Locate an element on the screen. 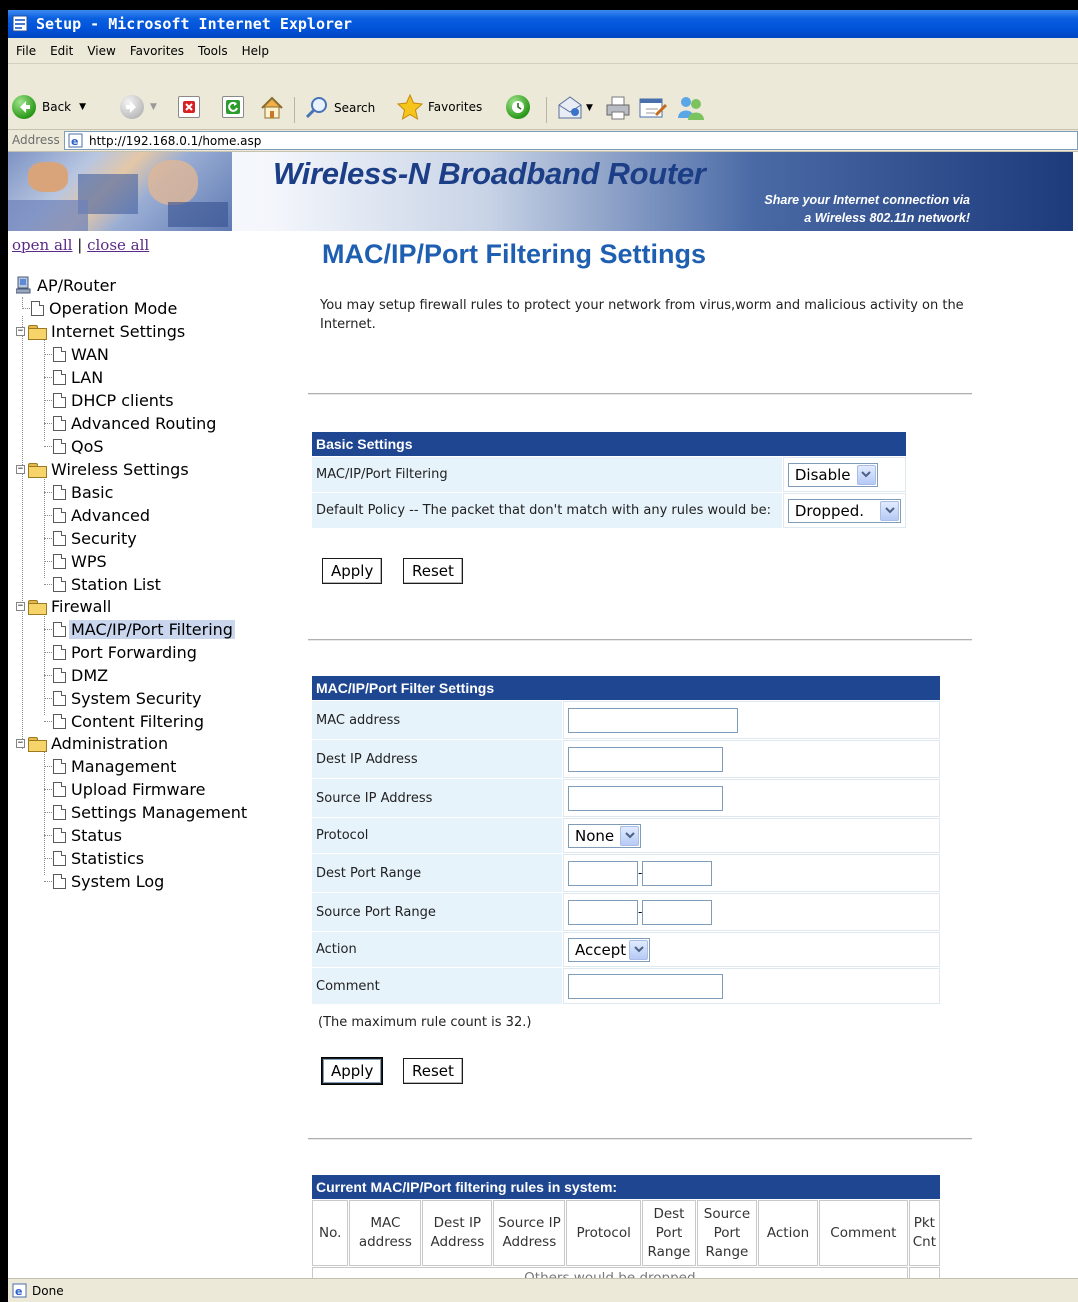 The height and width of the screenshot is (1302, 1078). menu-help: Help is located at coordinates (255, 48).